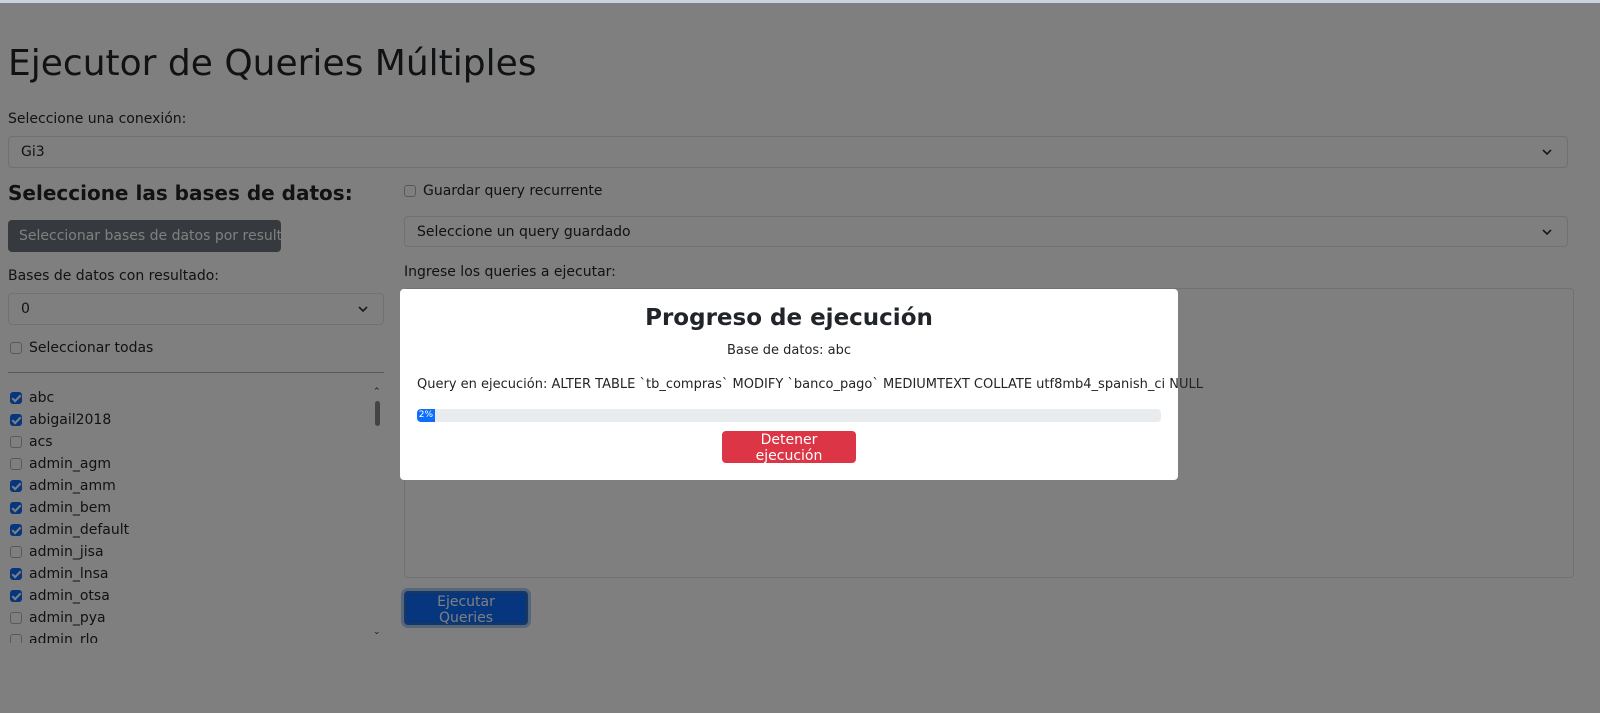 This screenshot has width=1600, height=713. Describe the element at coordinates (426, 415) in the screenshot. I see `progress-bar: 2%` at that location.